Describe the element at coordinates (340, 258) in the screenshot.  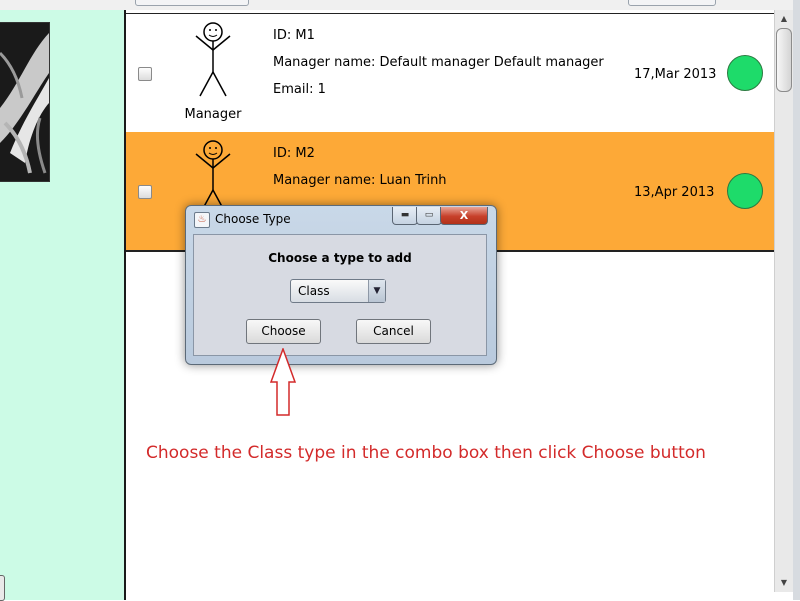
I see `dialog-prompt: Choose a type to add` at that location.